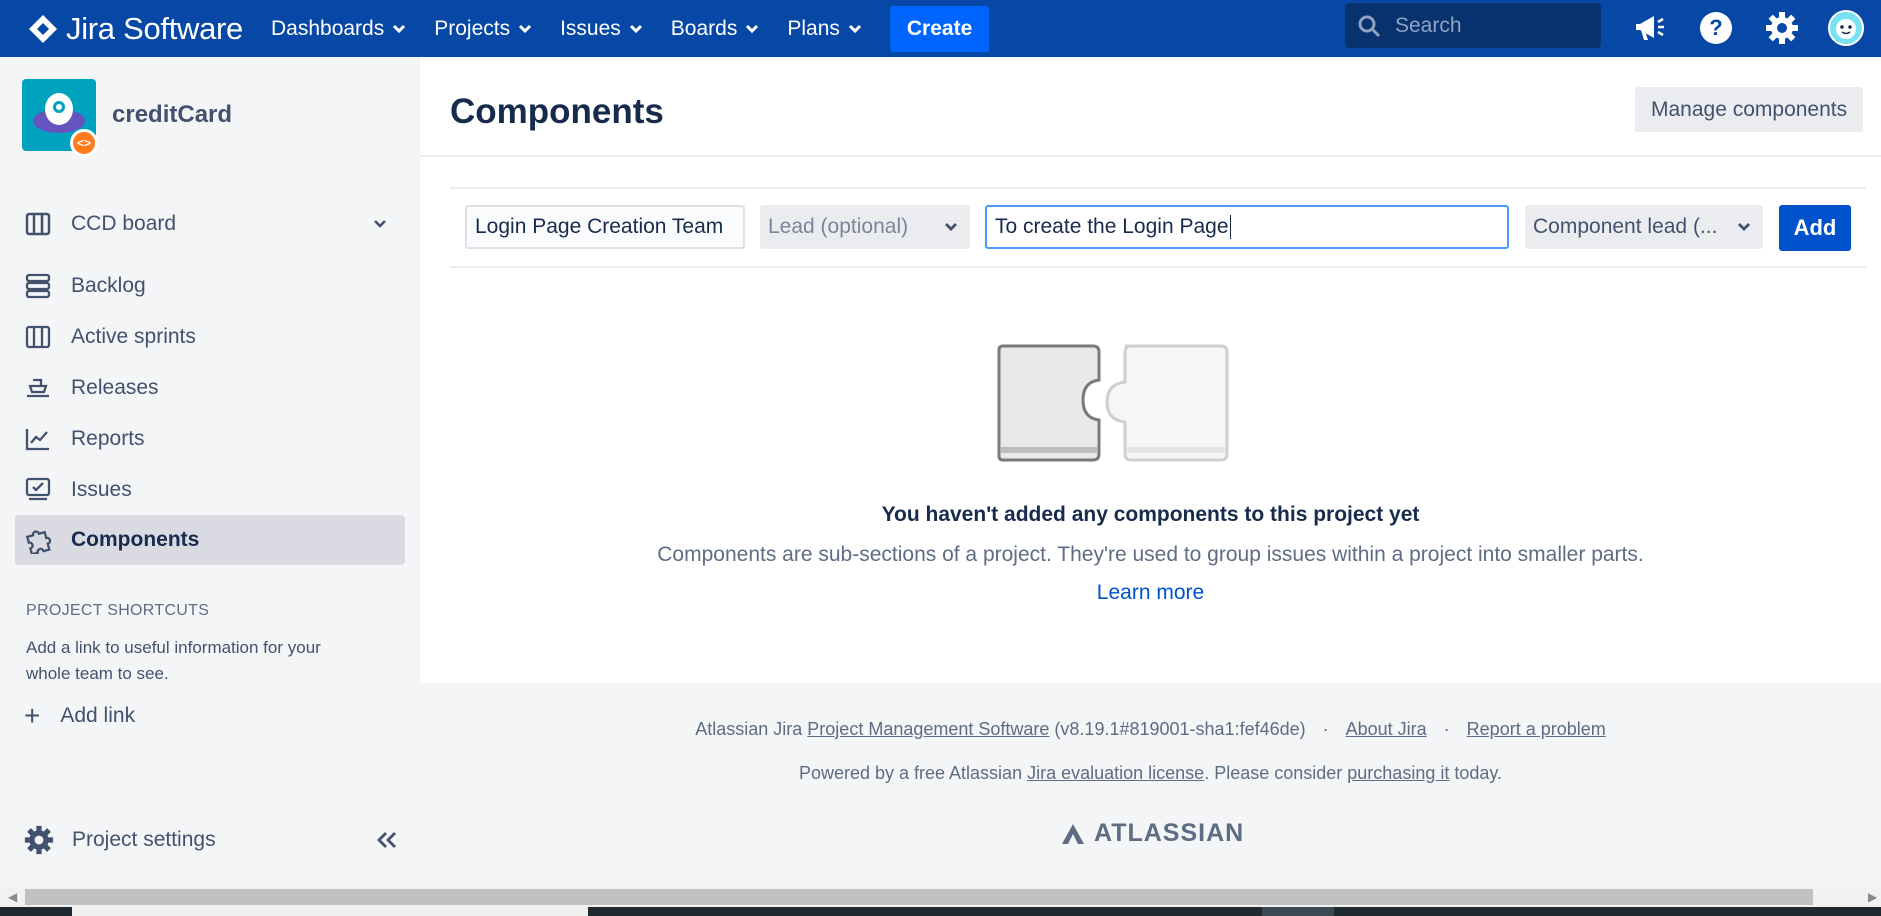 The image size is (1881, 916). Describe the element at coordinates (715, 28) in the screenshot. I see `nav-boards: Boards` at that location.